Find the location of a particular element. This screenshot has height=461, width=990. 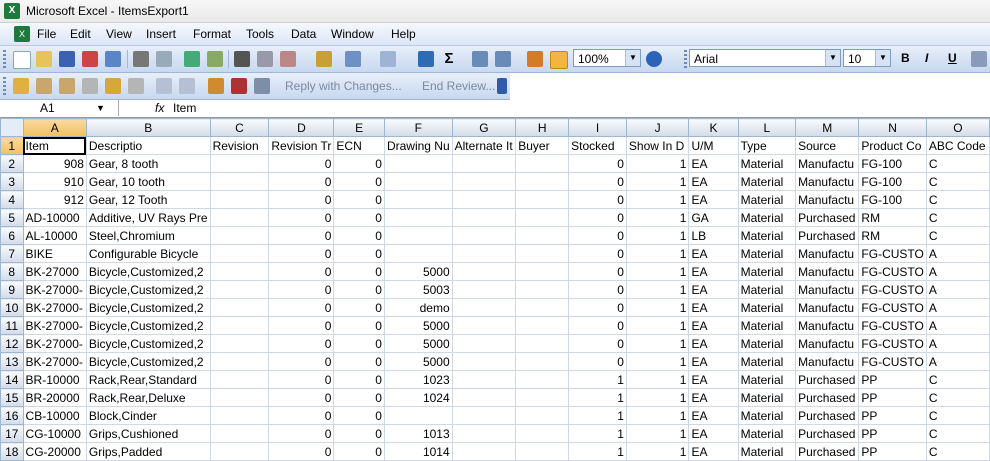

cell: Revision is located at coordinates (239, 145).